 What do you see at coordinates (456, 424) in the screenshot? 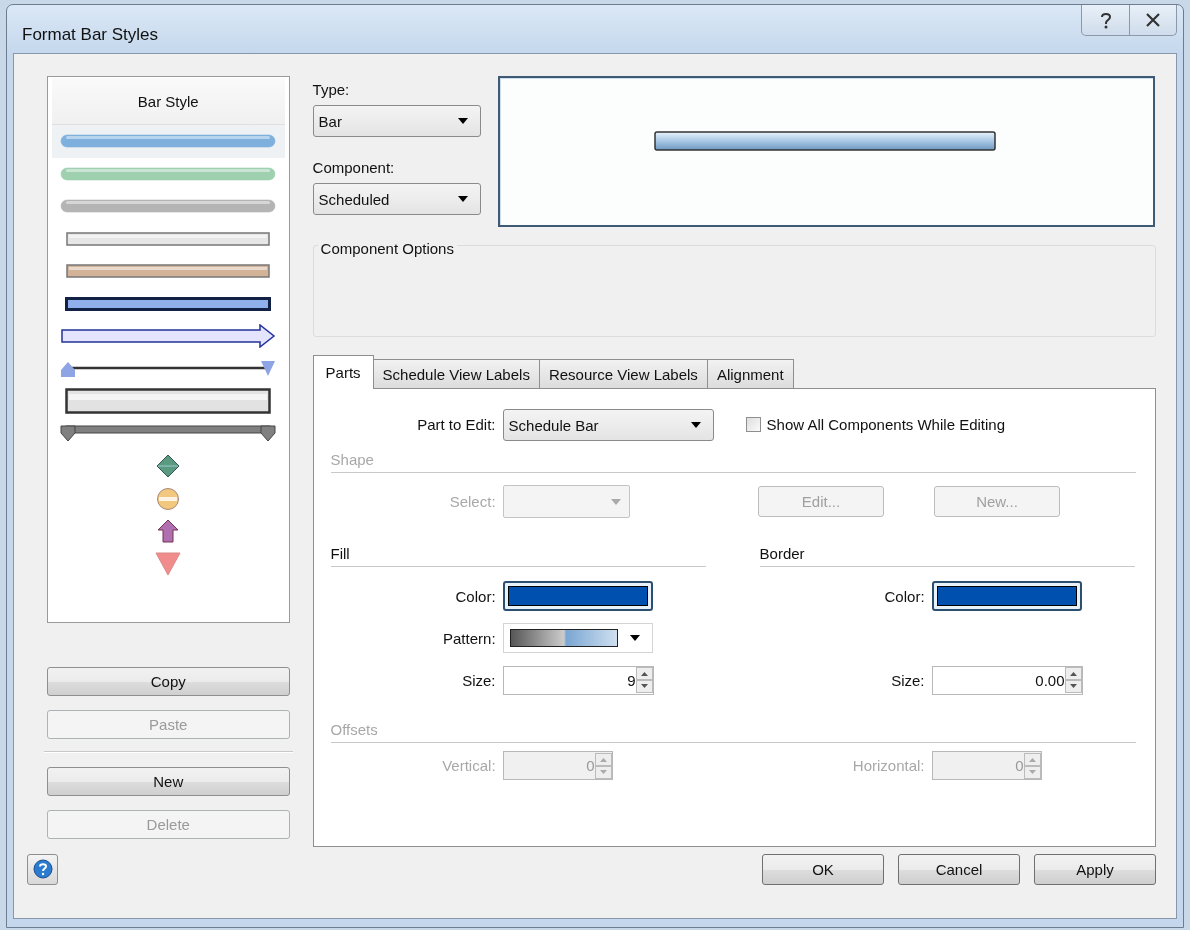
I see `field-label: Part to Edit:` at bounding box center [456, 424].